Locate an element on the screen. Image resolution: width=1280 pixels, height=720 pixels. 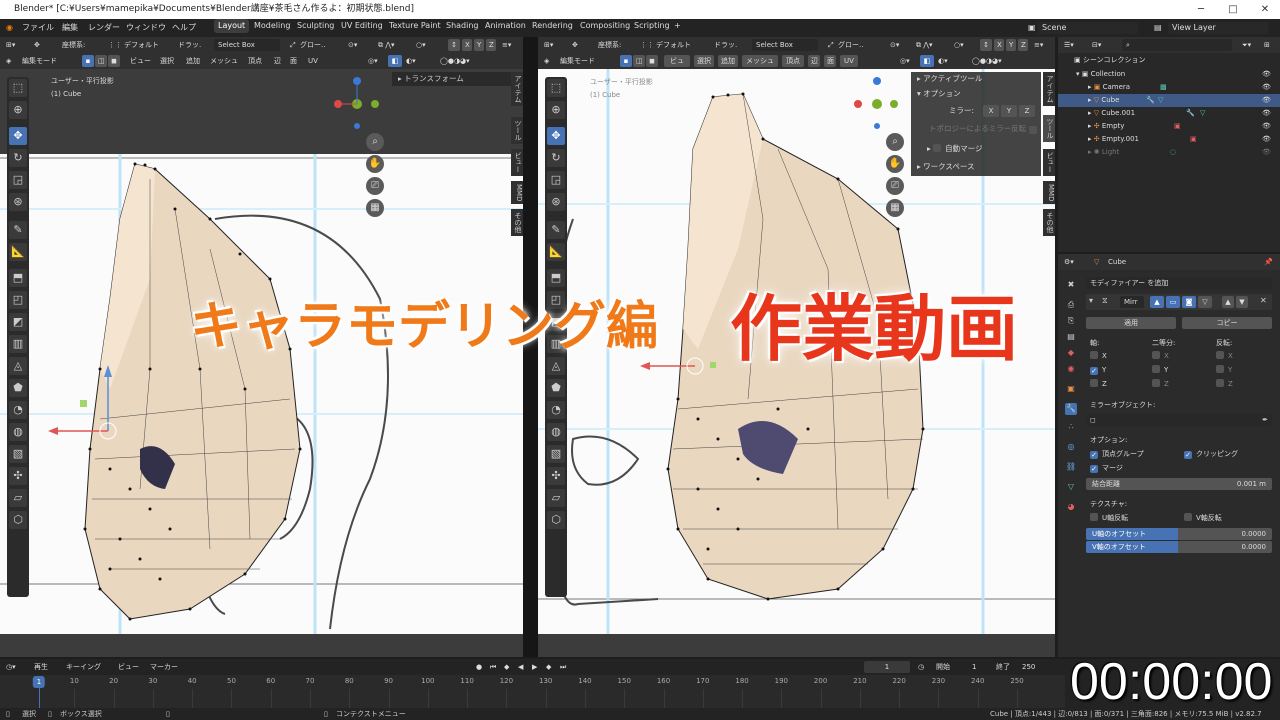
vertex-select-icon: ▪ is located at coordinates (88, 61).